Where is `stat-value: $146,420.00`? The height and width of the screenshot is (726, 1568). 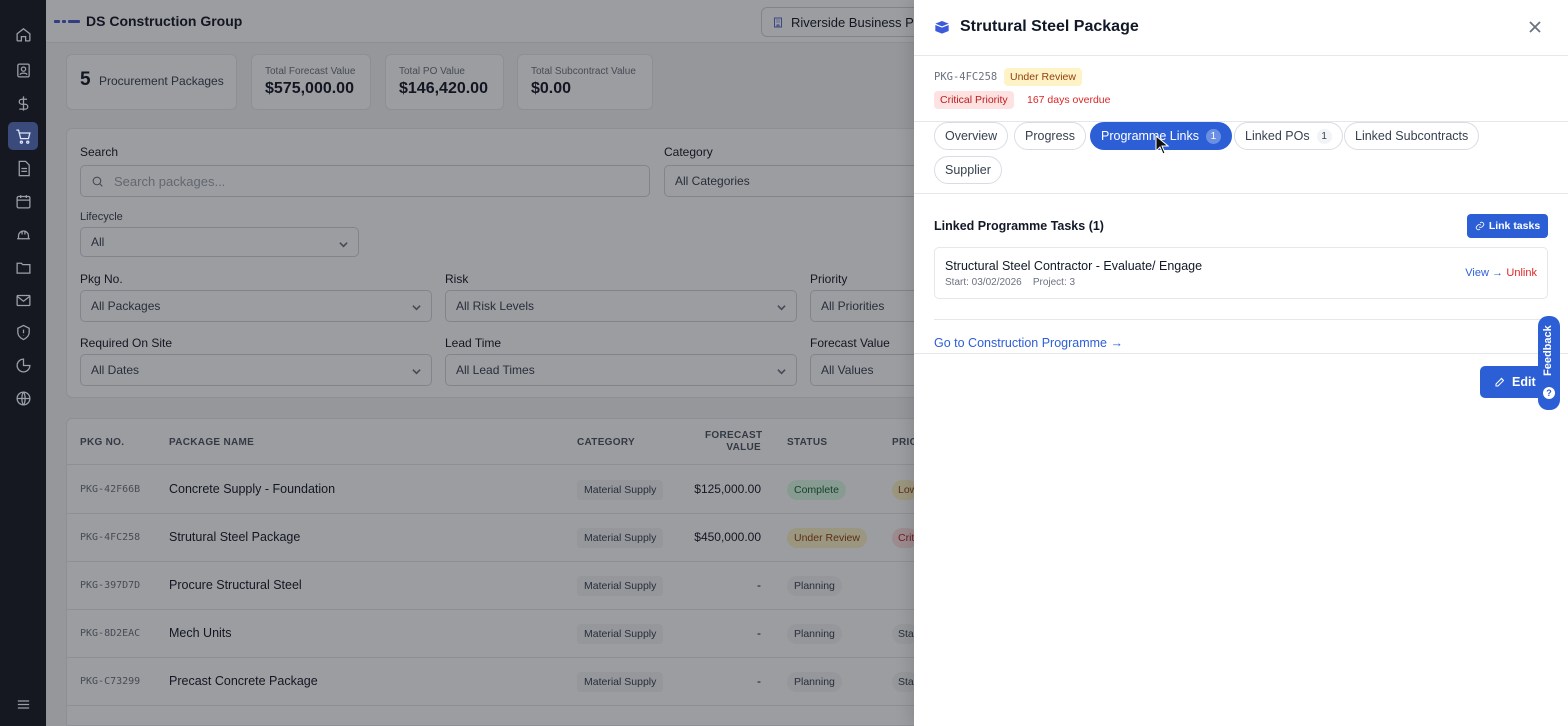 stat-value: $146,420.00 is located at coordinates (443, 88).